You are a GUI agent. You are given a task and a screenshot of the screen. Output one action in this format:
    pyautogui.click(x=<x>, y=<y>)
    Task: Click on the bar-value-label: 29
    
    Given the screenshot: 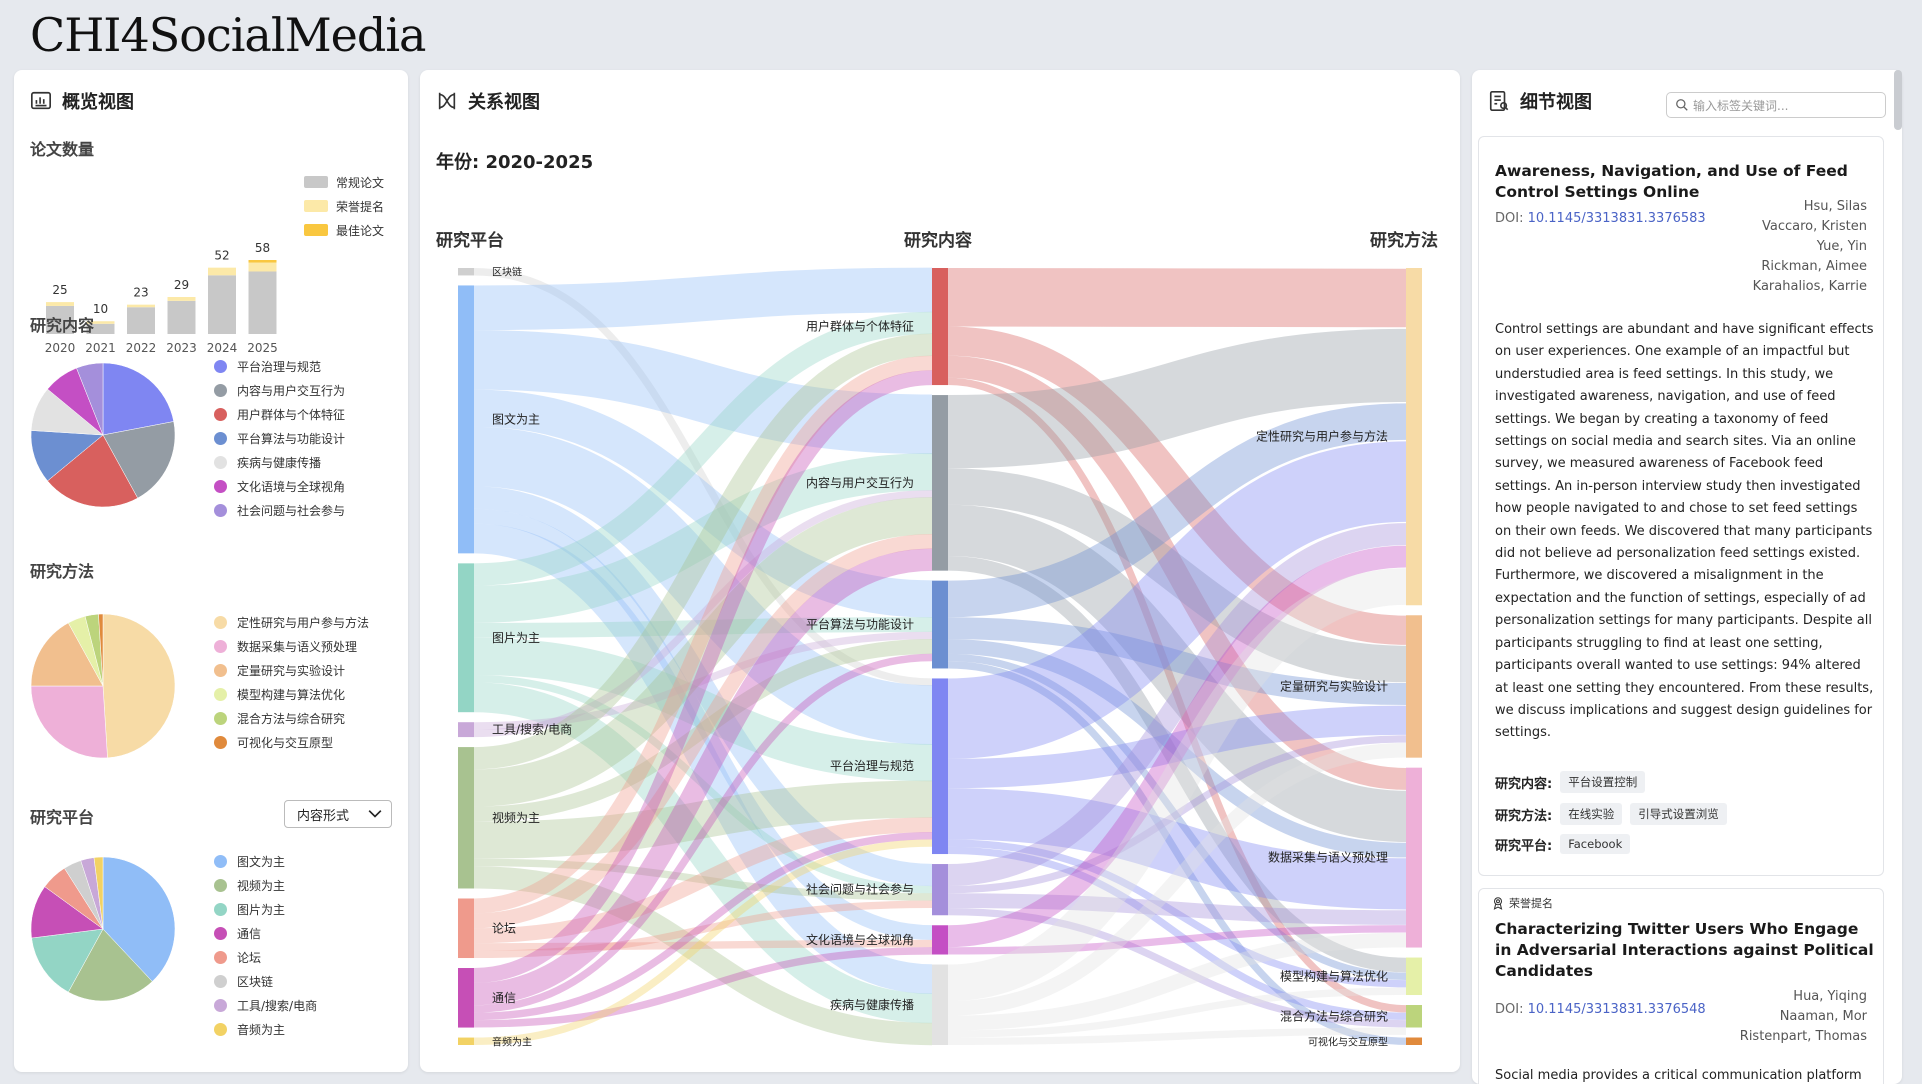 What is the action you would take?
    pyautogui.click(x=181, y=285)
    